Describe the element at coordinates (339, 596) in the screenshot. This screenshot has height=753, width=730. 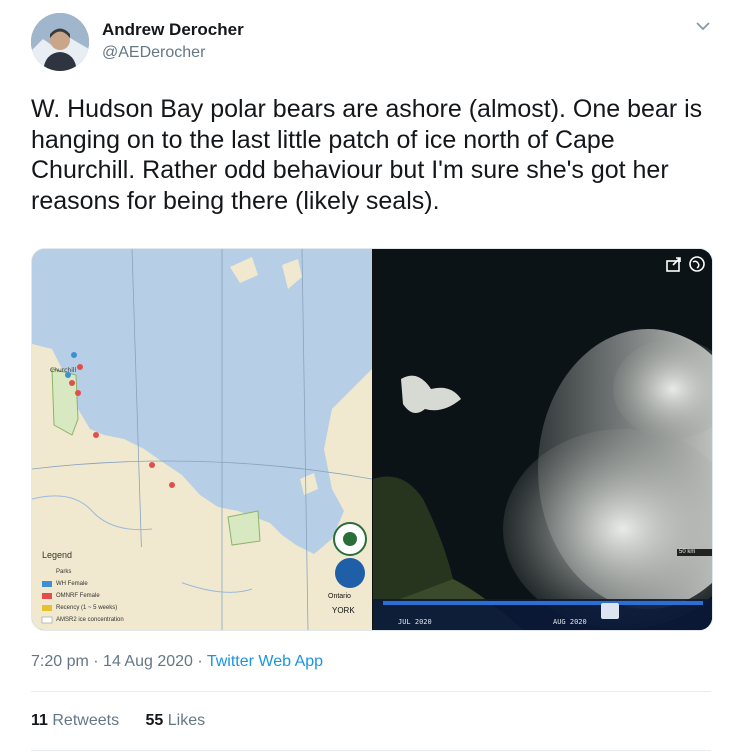
I see `ontario-logo: Ontario` at that location.